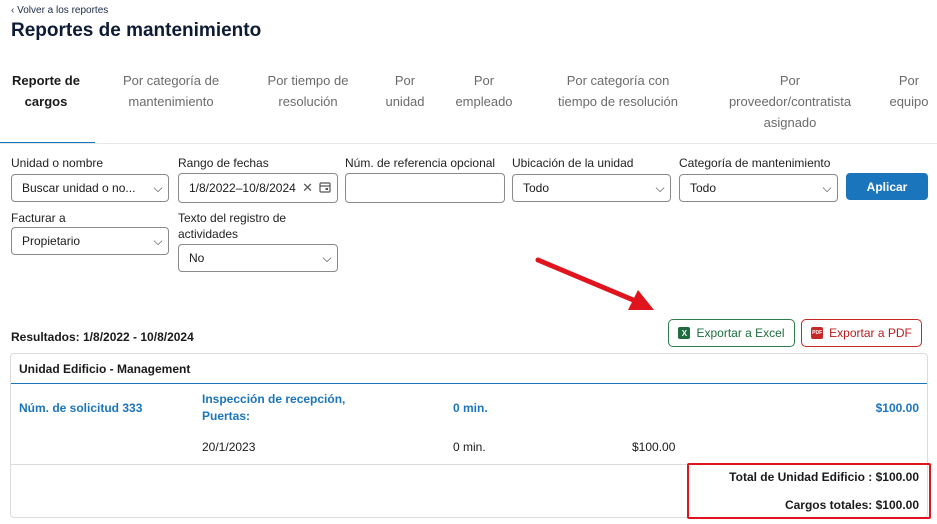  What do you see at coordinates (887, 186) in the screenshot?
I see `apply-button: Aplicar` at bounding box center [887, 186].